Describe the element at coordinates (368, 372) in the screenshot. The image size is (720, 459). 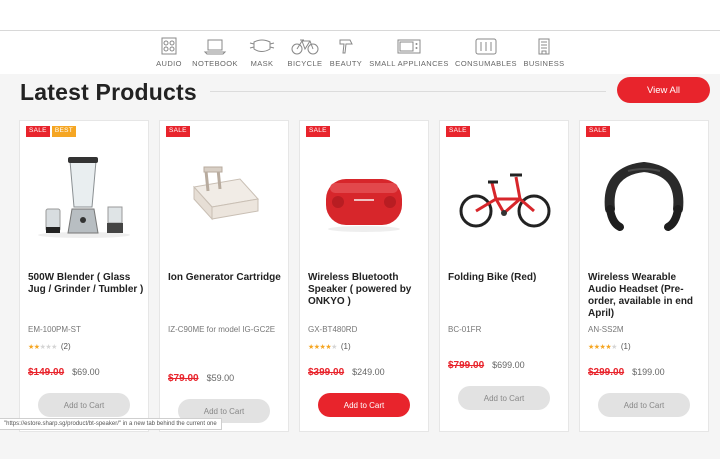
I see `sale-price: $249.00` at that location.